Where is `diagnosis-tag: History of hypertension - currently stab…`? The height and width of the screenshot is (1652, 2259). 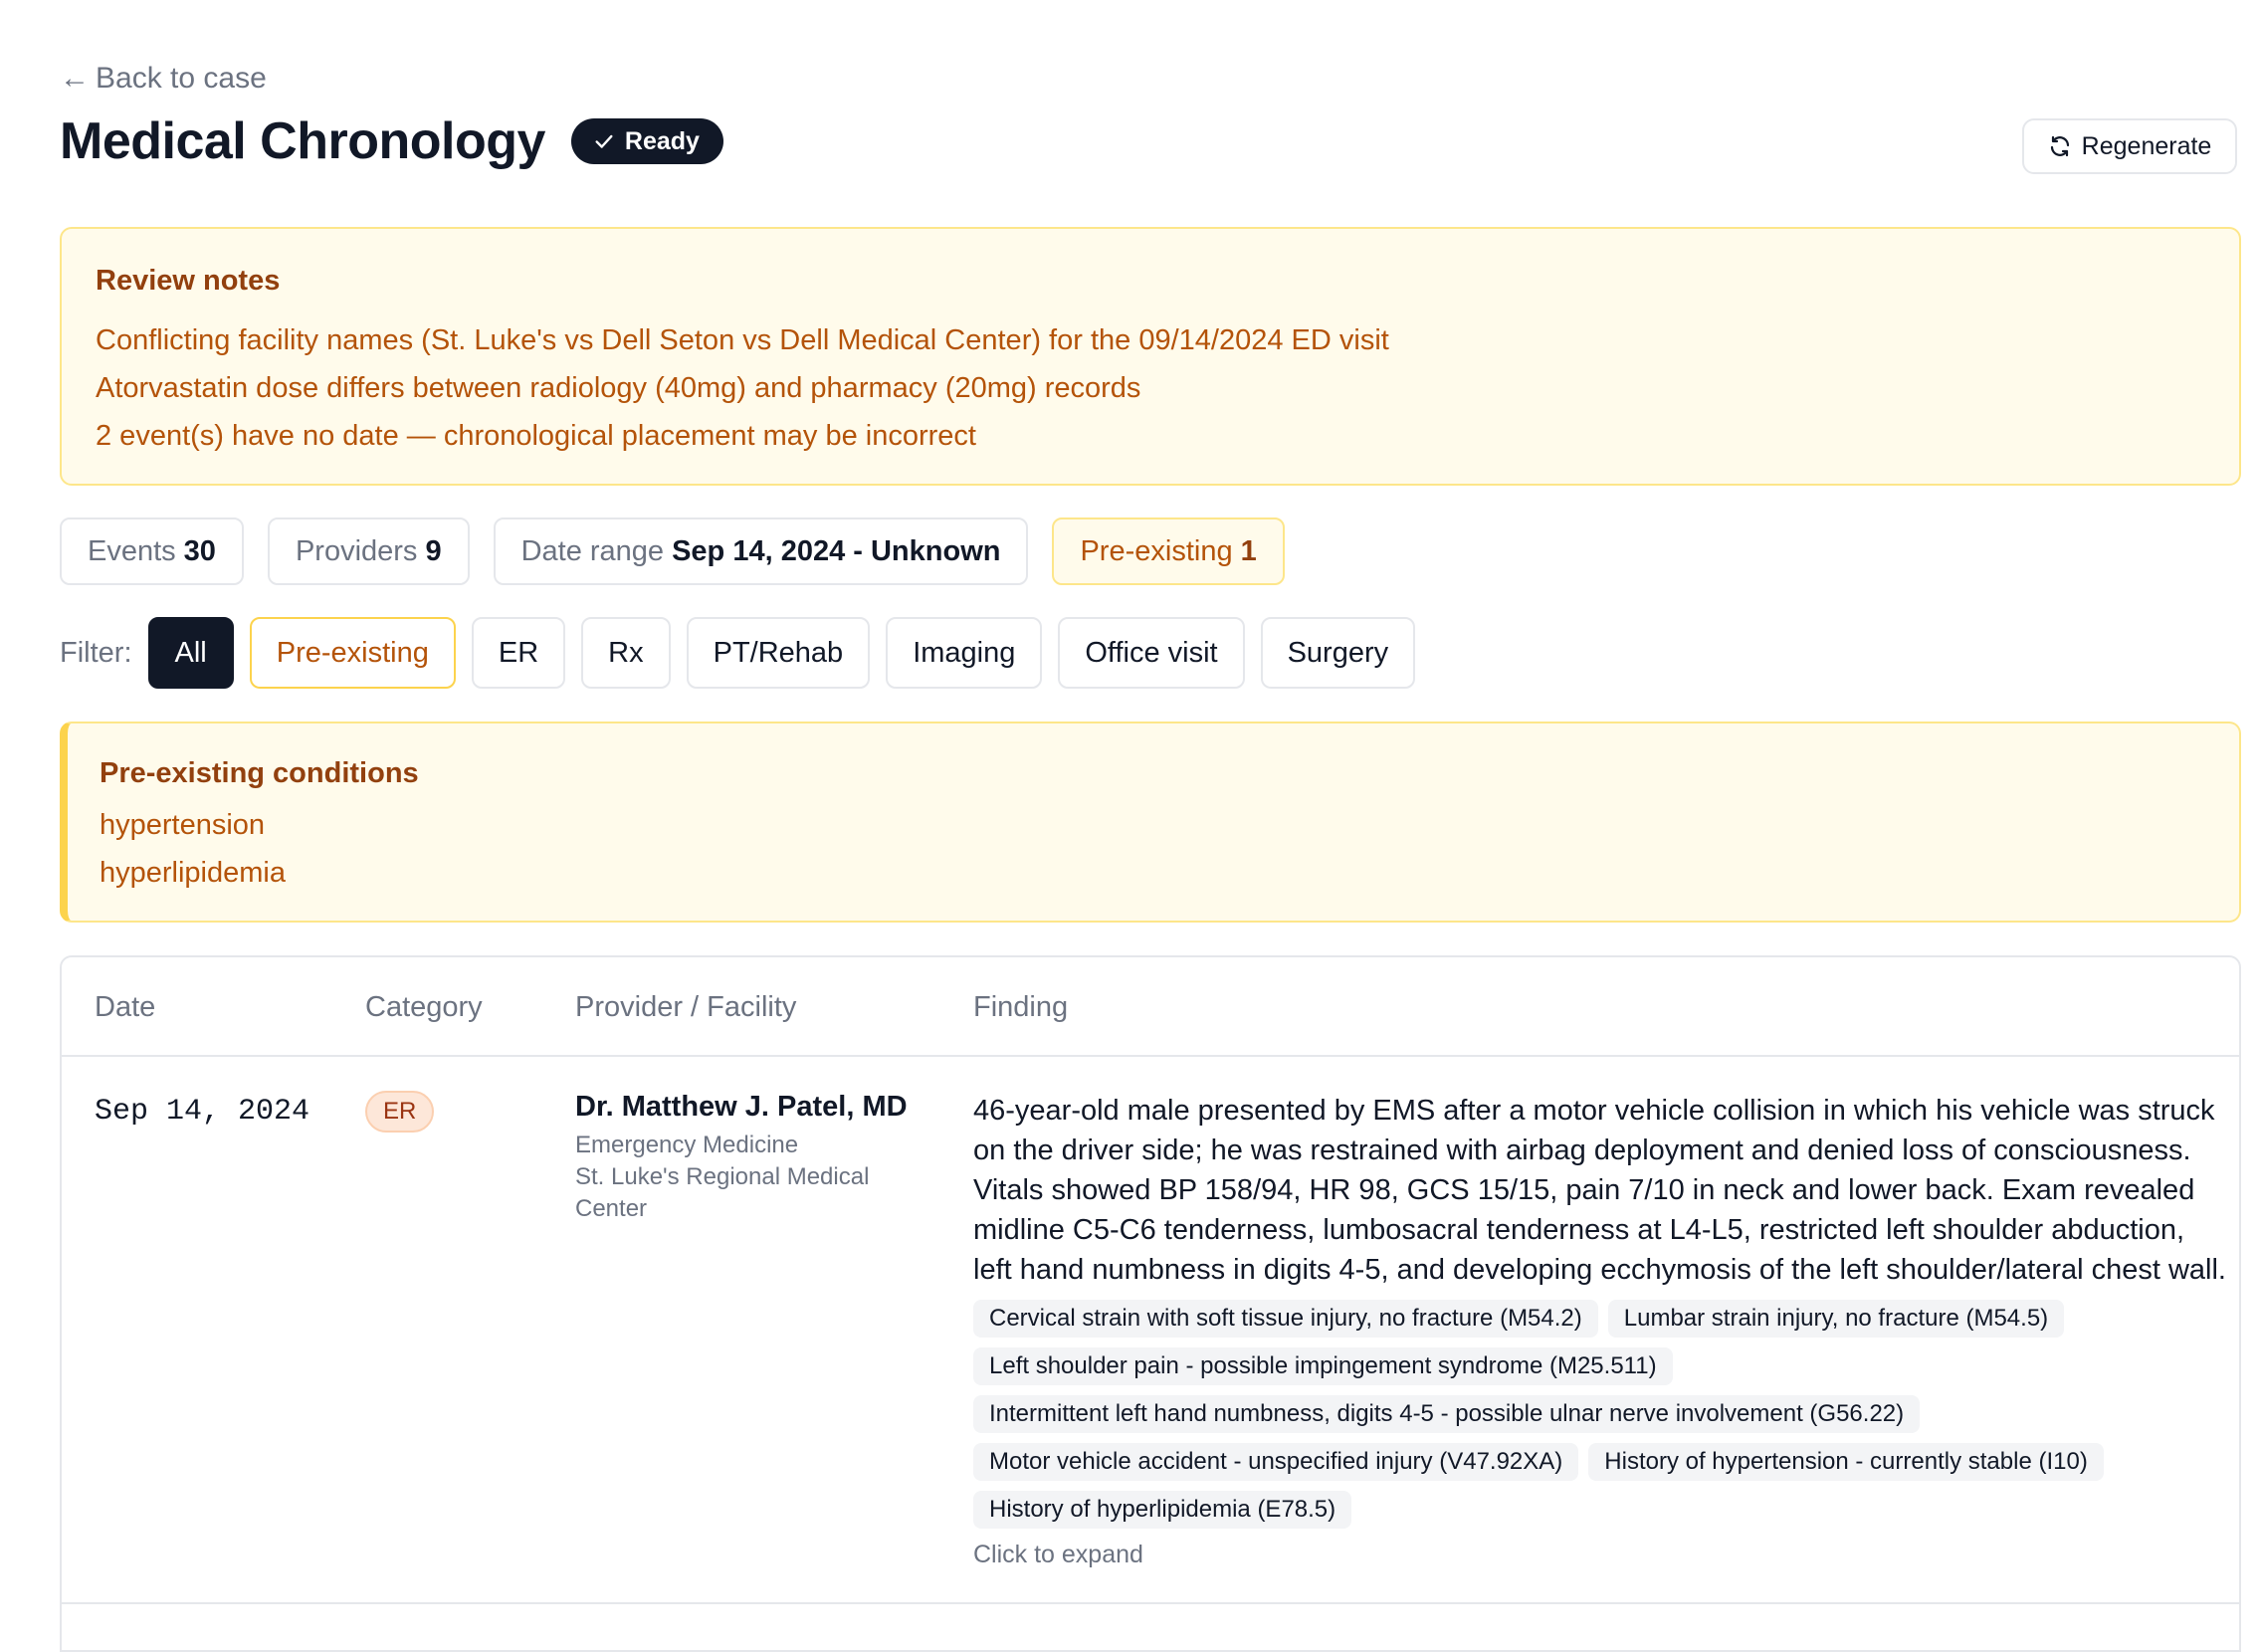
diagnosis-tag: History of hypertension - currently stab… is located at coordinates (1846, 1462).